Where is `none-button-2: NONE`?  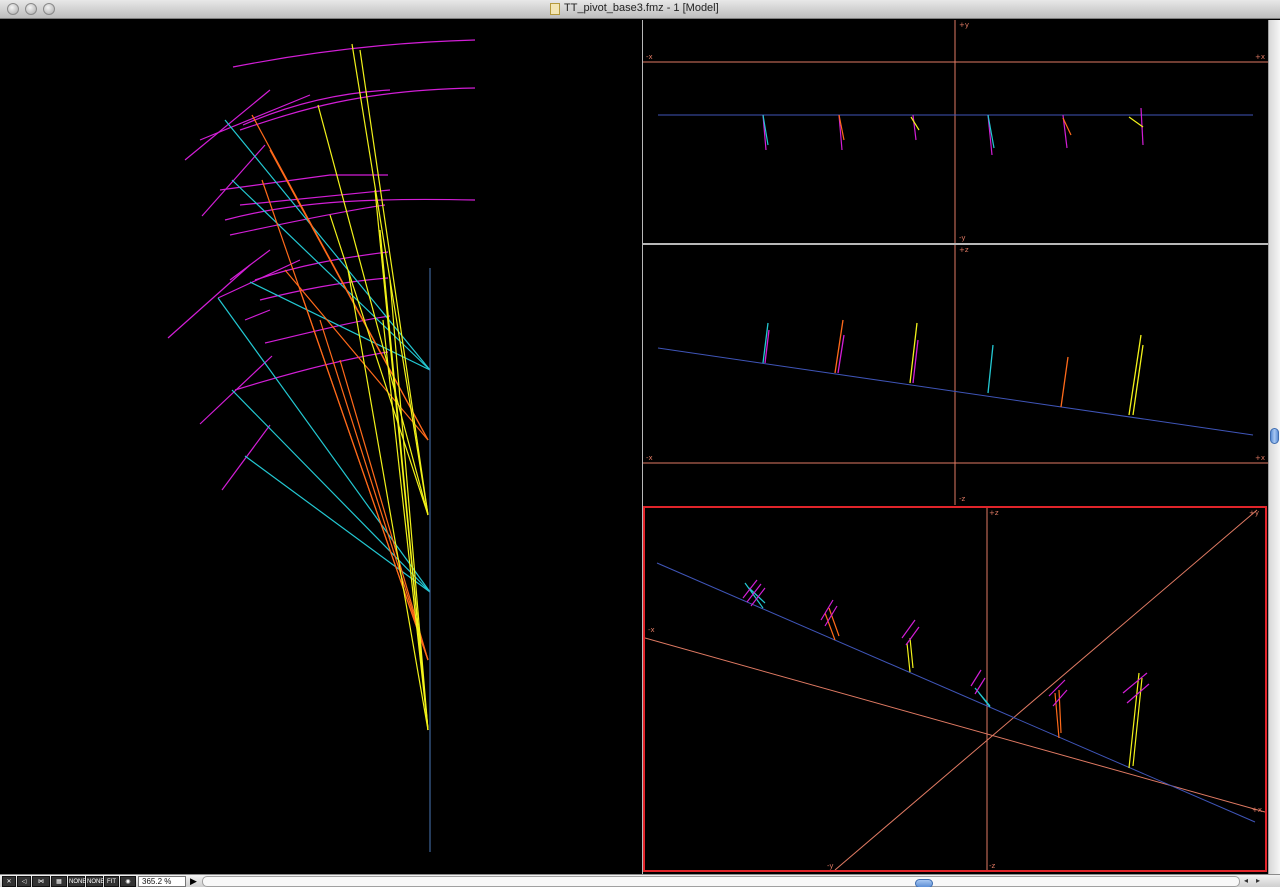 none-button-2: NONE is located at coordinates (95, 881).